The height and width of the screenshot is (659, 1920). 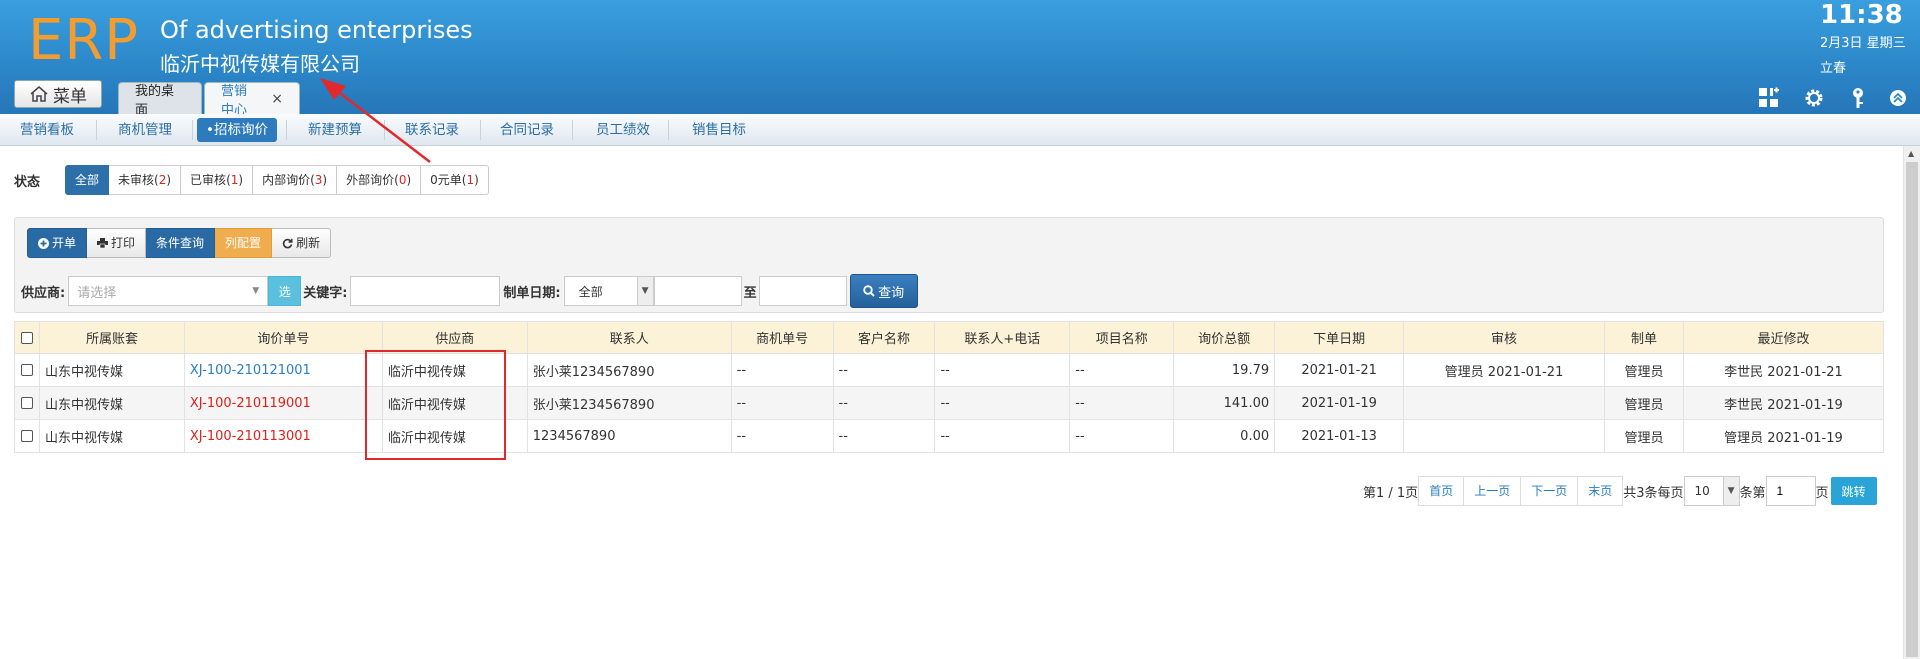 What do you see at coordinates (47, 130) in the screenshot?
I see `subnav-item-dashboard: 营销看板` at bounding box center [47, 130].